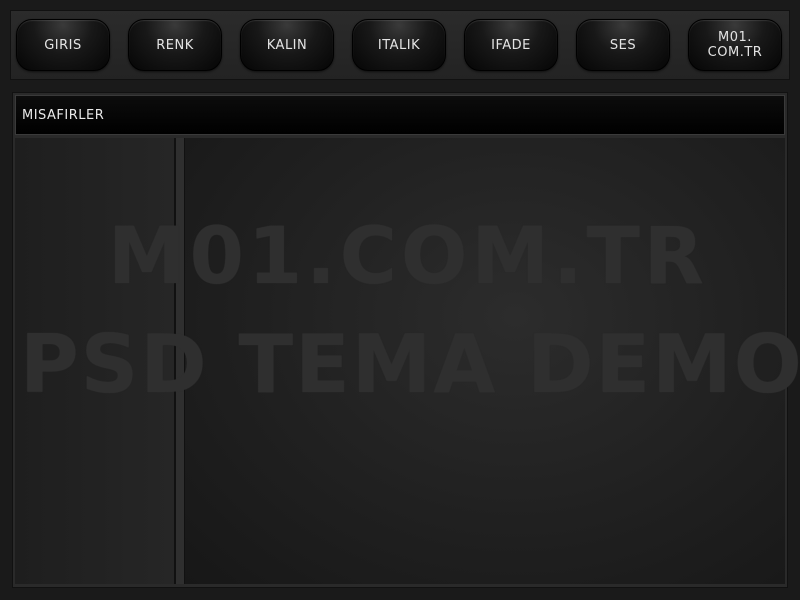  Describe the element at coordinates (180, 361) in the screenshot. I see `panel-divider` at that location.